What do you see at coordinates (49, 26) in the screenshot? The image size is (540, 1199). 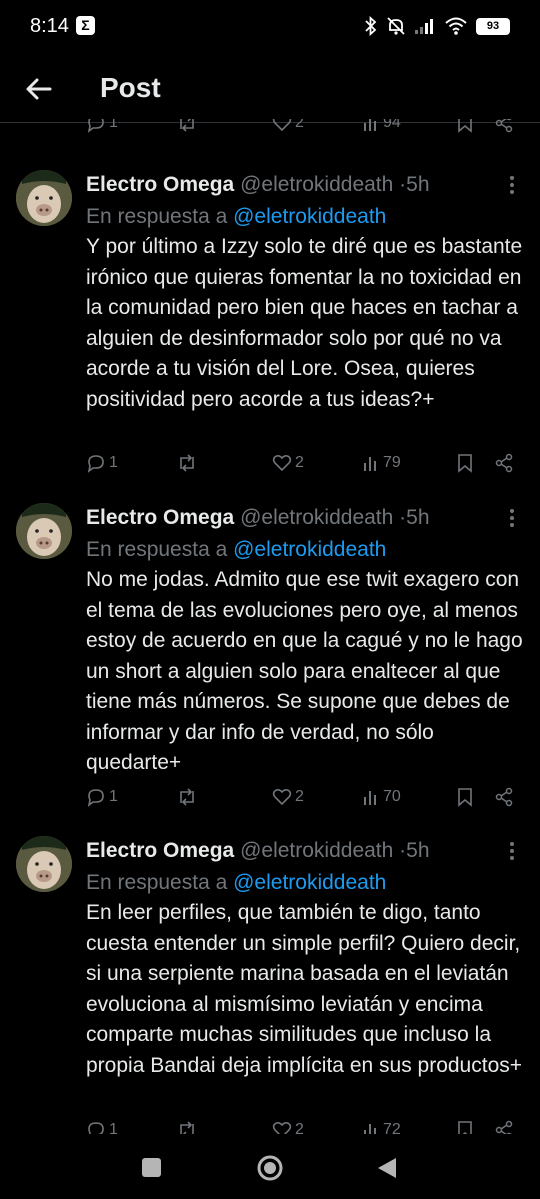 I see `status-time: 8:14` at bounding box center [49, 26].